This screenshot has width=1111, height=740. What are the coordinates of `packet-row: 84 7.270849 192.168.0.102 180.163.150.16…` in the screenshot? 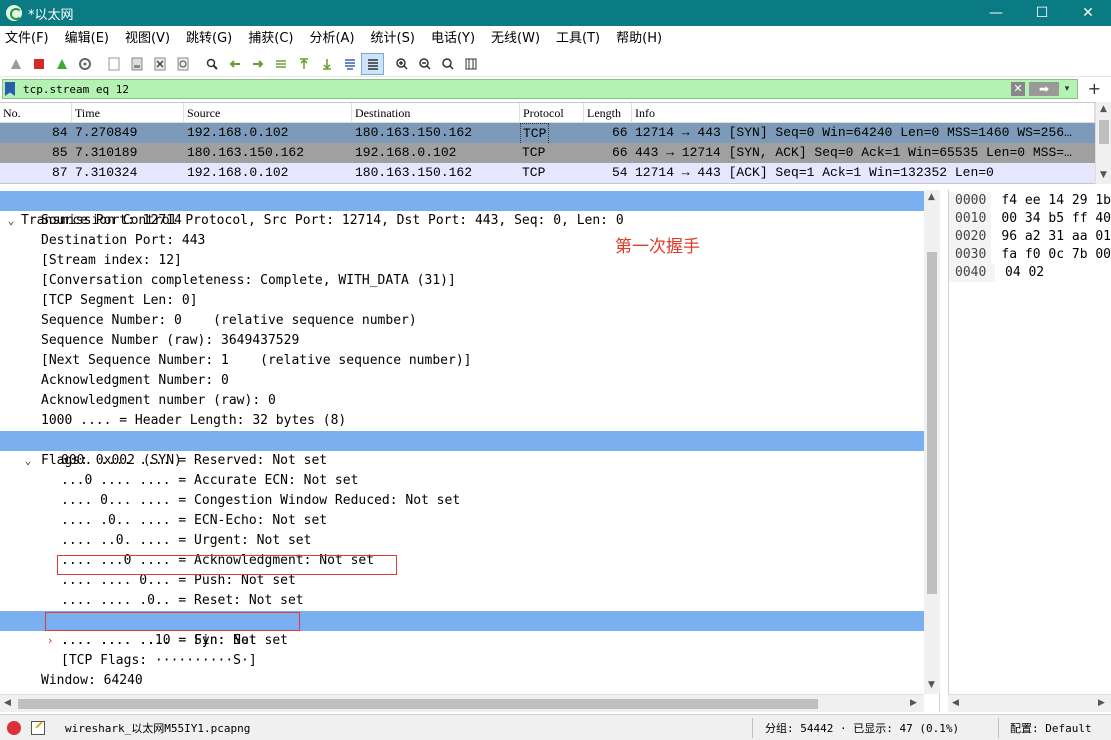 It's located at (547, 133).